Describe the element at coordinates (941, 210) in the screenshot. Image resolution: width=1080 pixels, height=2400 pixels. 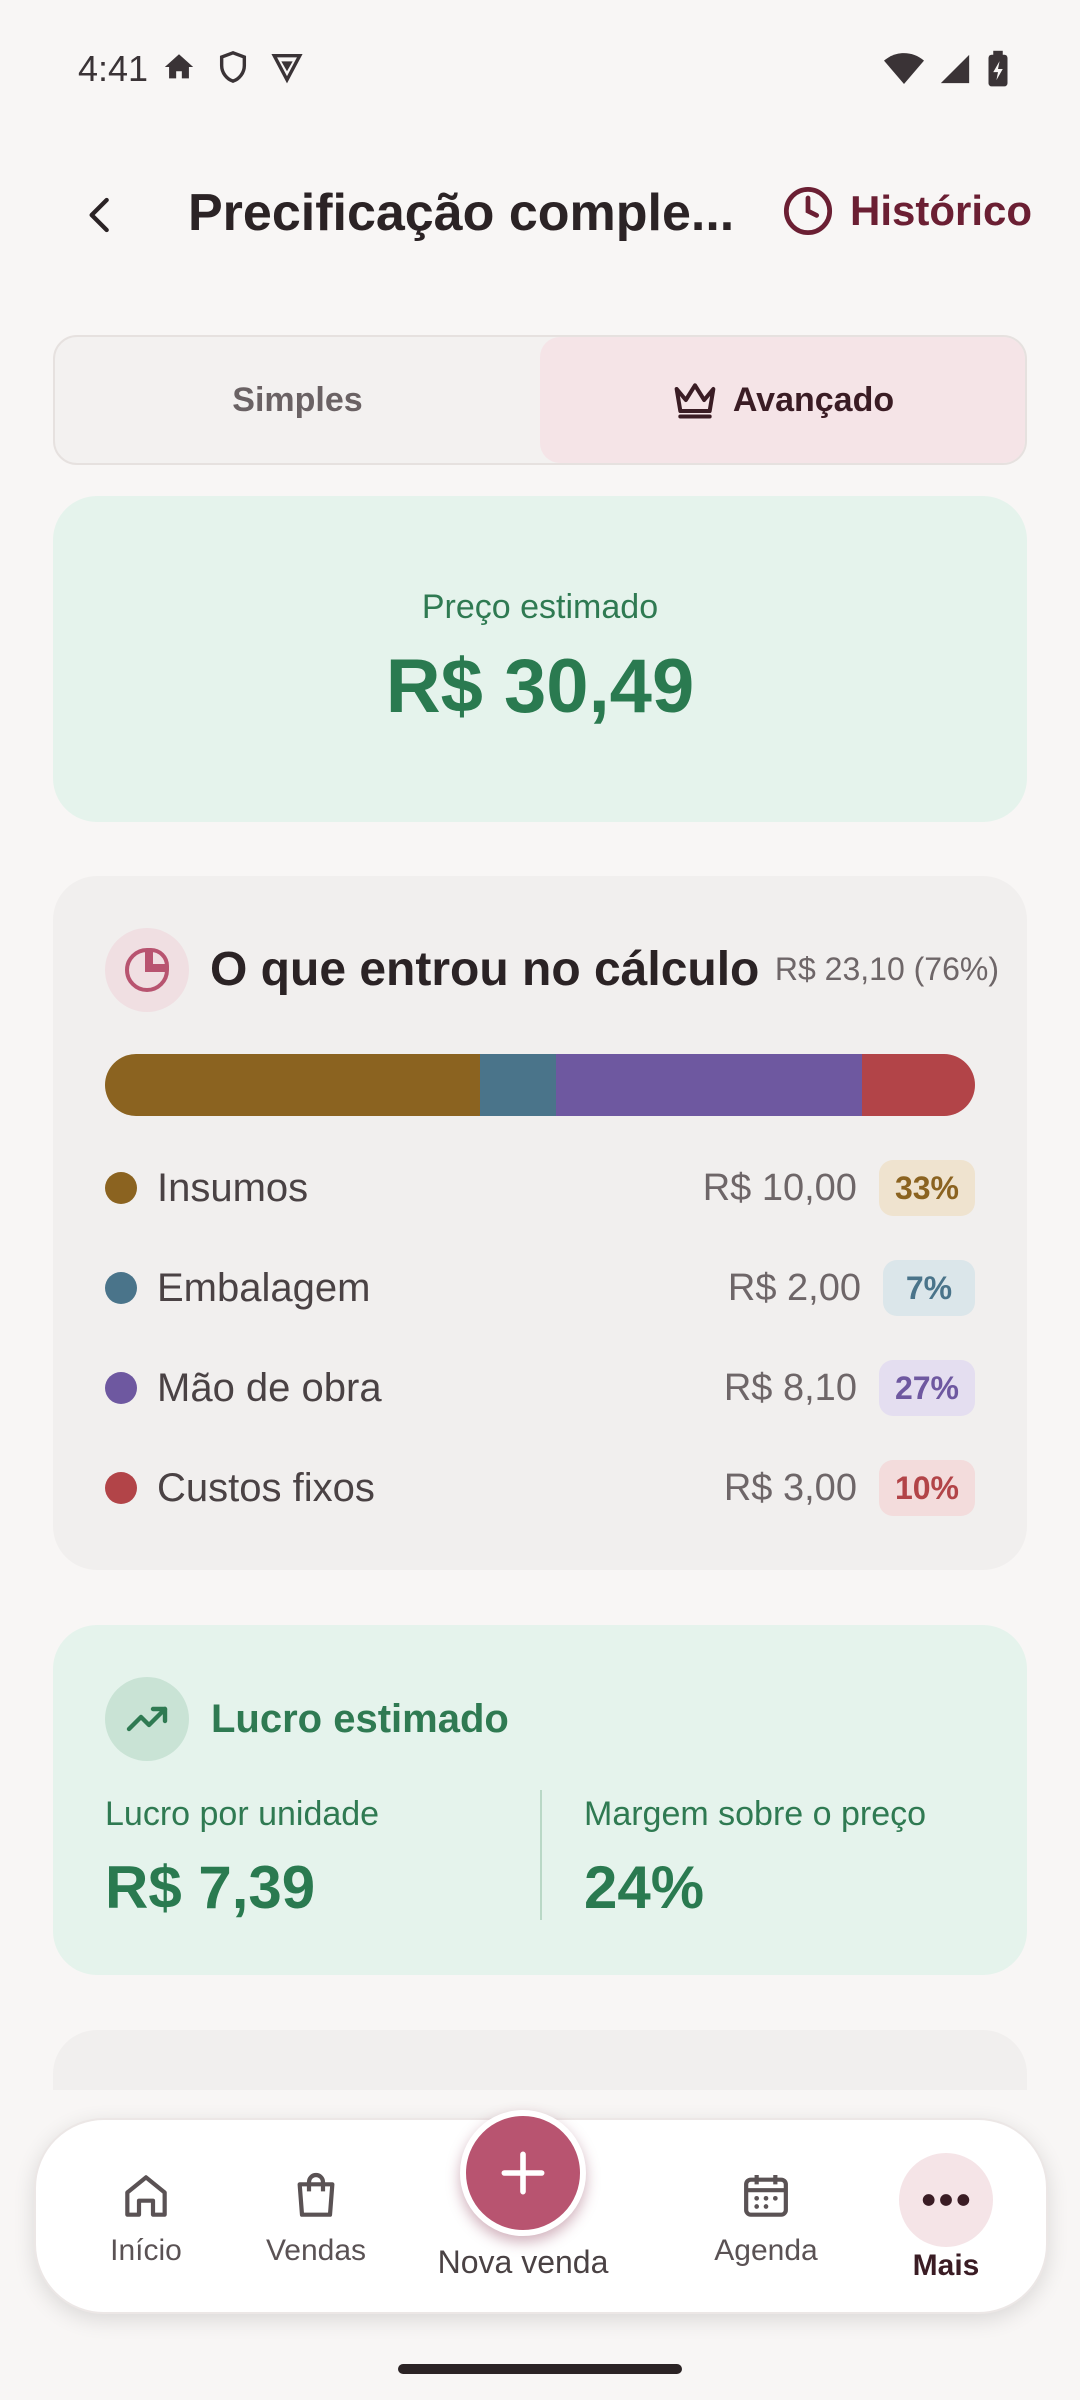
I see `history-label: Histórico` at that location.